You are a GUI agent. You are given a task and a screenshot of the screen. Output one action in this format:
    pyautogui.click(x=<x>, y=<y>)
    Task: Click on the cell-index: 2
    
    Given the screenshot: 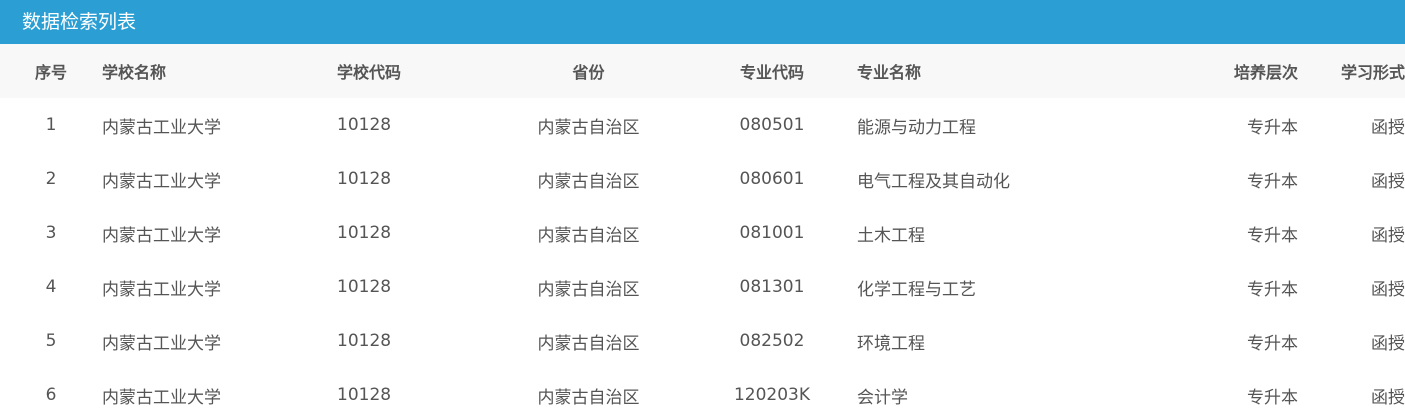 What is the action you would take?
    pyautogui.click(x=51, y=179)
    